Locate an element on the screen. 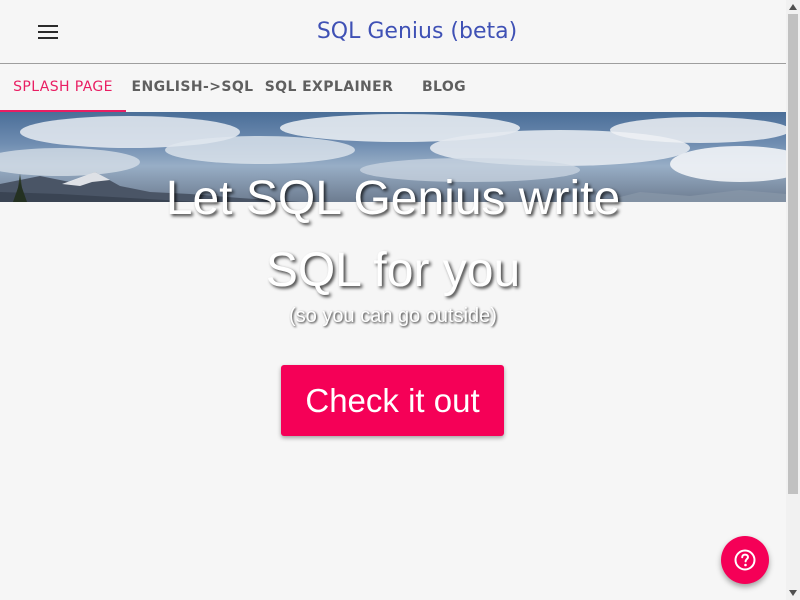 This screenshot has width=800, height=600. hero-headline-line-1: Let SQL Genius write is located at coordinates (393, 198).